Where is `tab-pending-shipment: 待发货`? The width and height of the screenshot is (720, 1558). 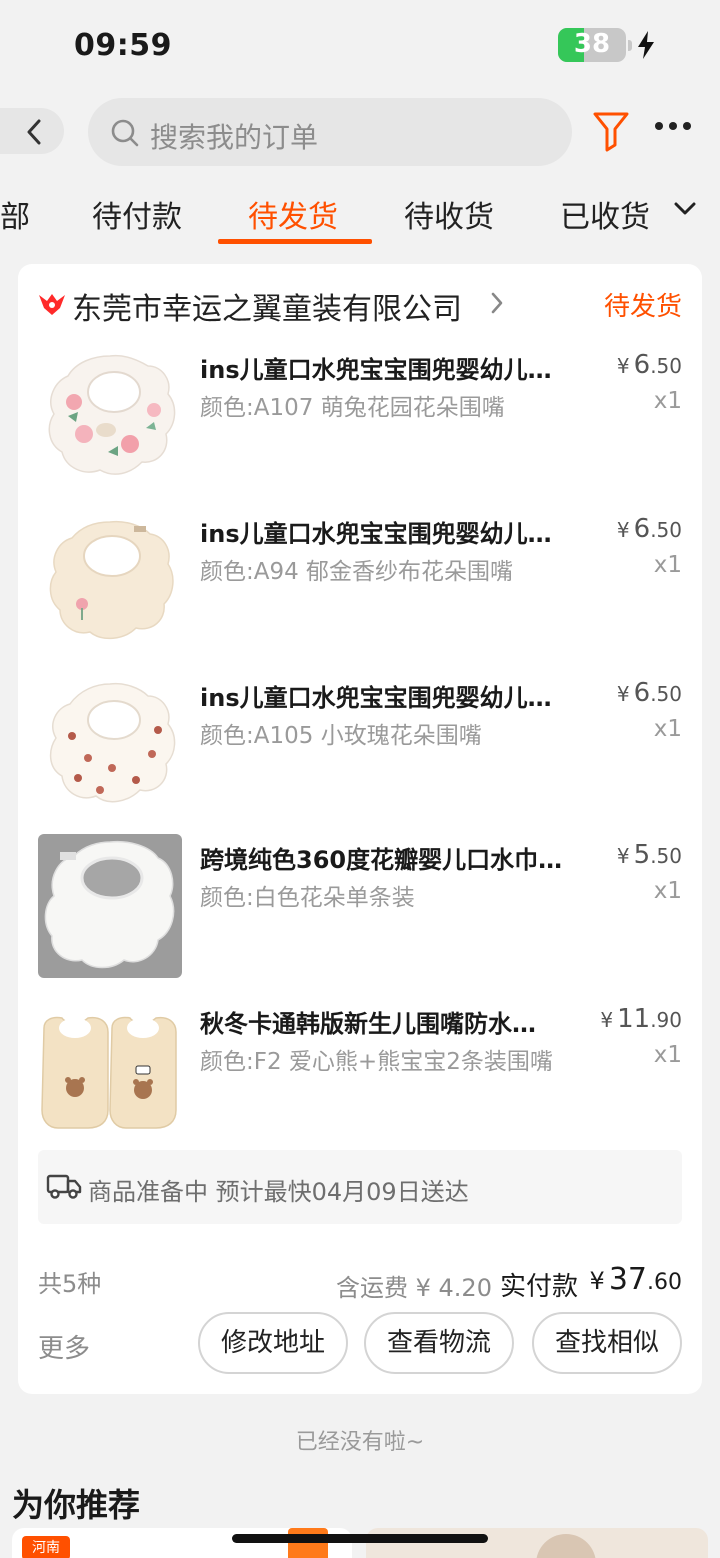
tab-pending-shipment: 待发货 is located at coordinates (293, 214).